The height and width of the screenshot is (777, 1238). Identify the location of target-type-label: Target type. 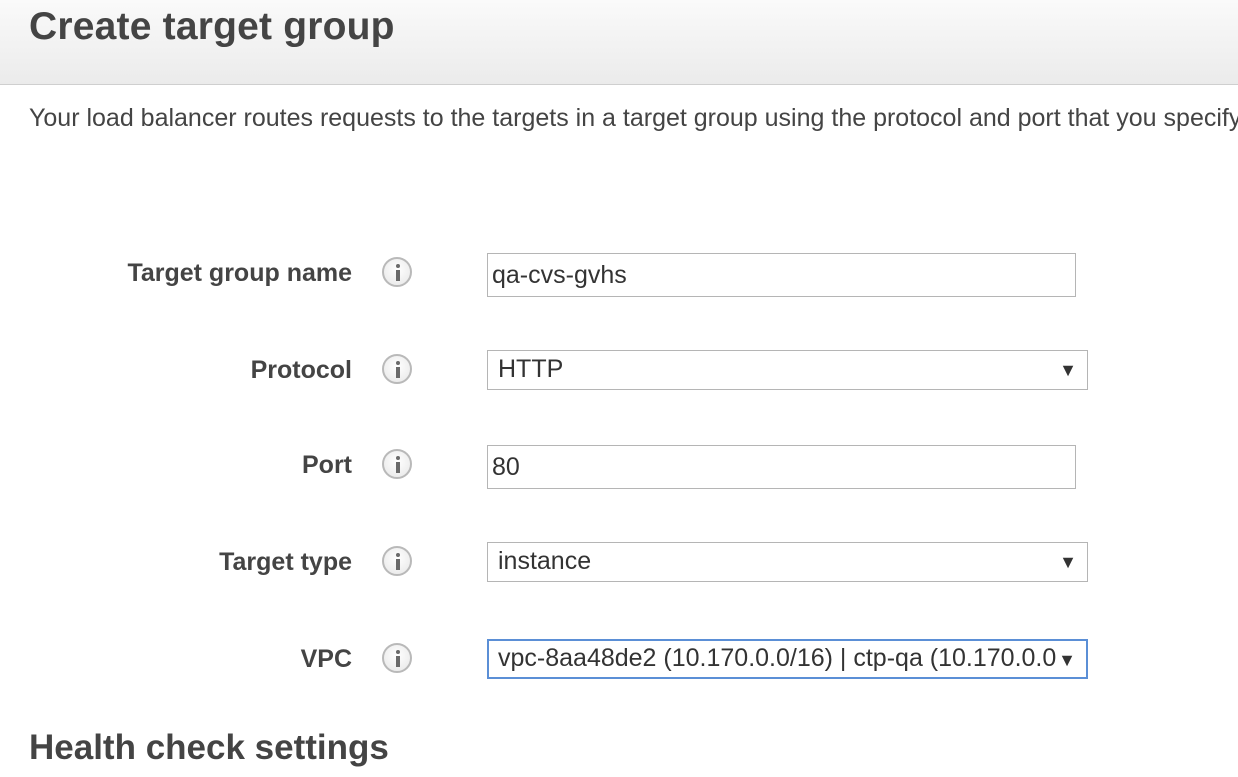
(285, 562).